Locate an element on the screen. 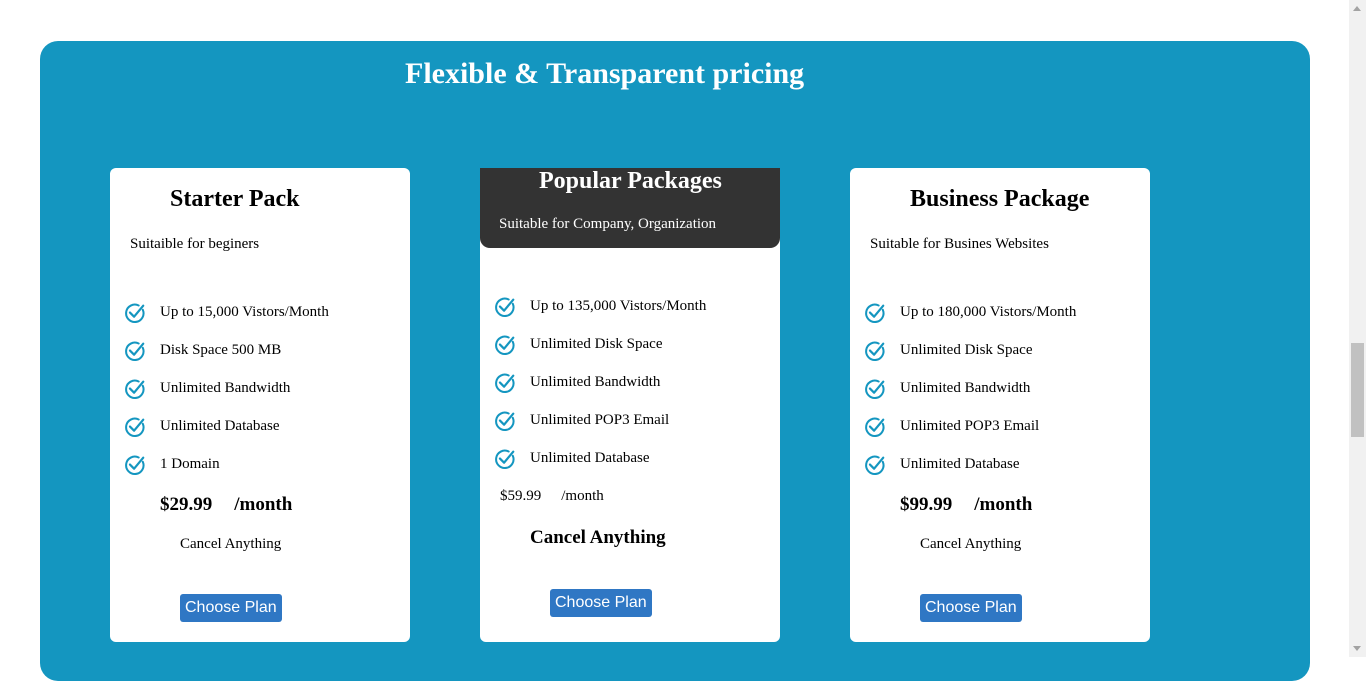  scroll-up-arrow-icon is located at coordinates (1357, 8).